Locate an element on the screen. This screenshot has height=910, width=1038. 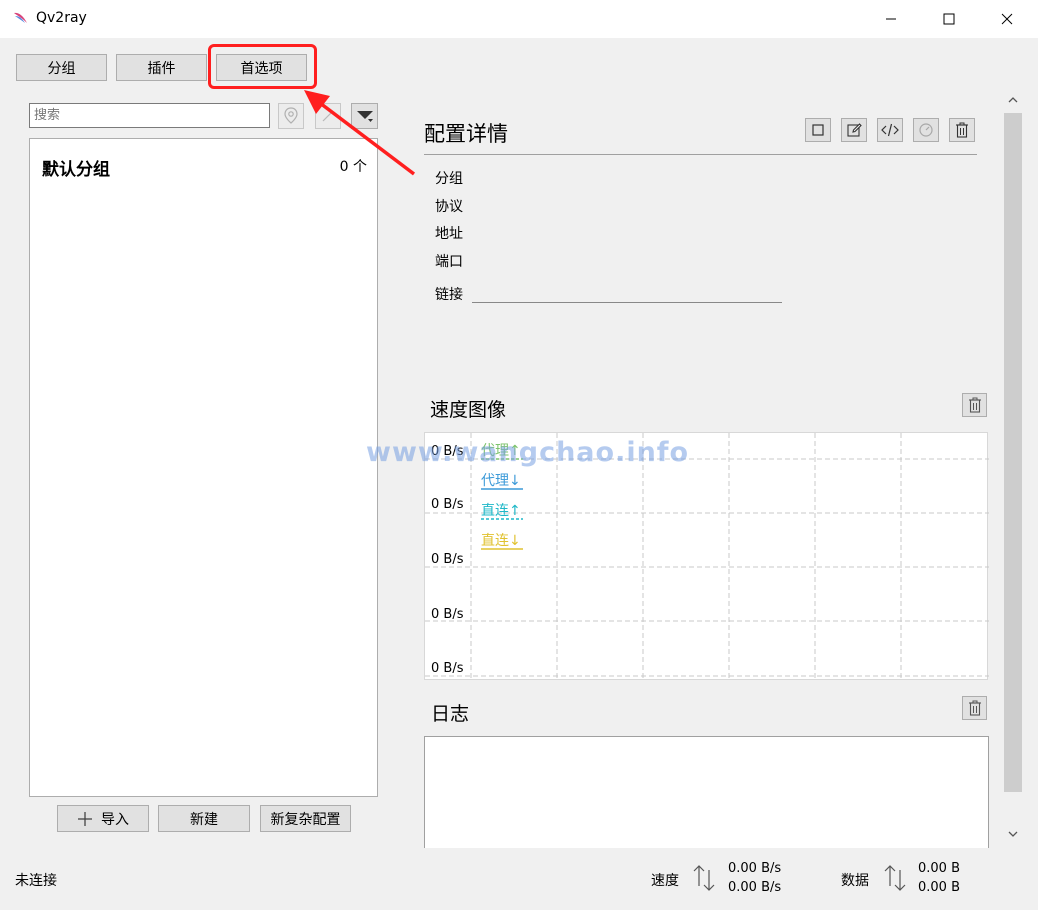
delete-button is located at coordinates (962, 130).